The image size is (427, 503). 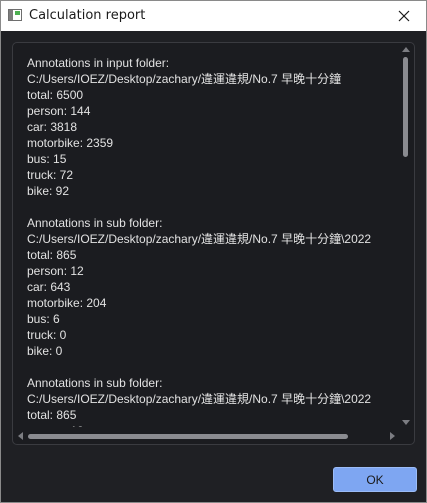 I want to click on report-line: motorbike: 2359, so click(x=70, y=143).